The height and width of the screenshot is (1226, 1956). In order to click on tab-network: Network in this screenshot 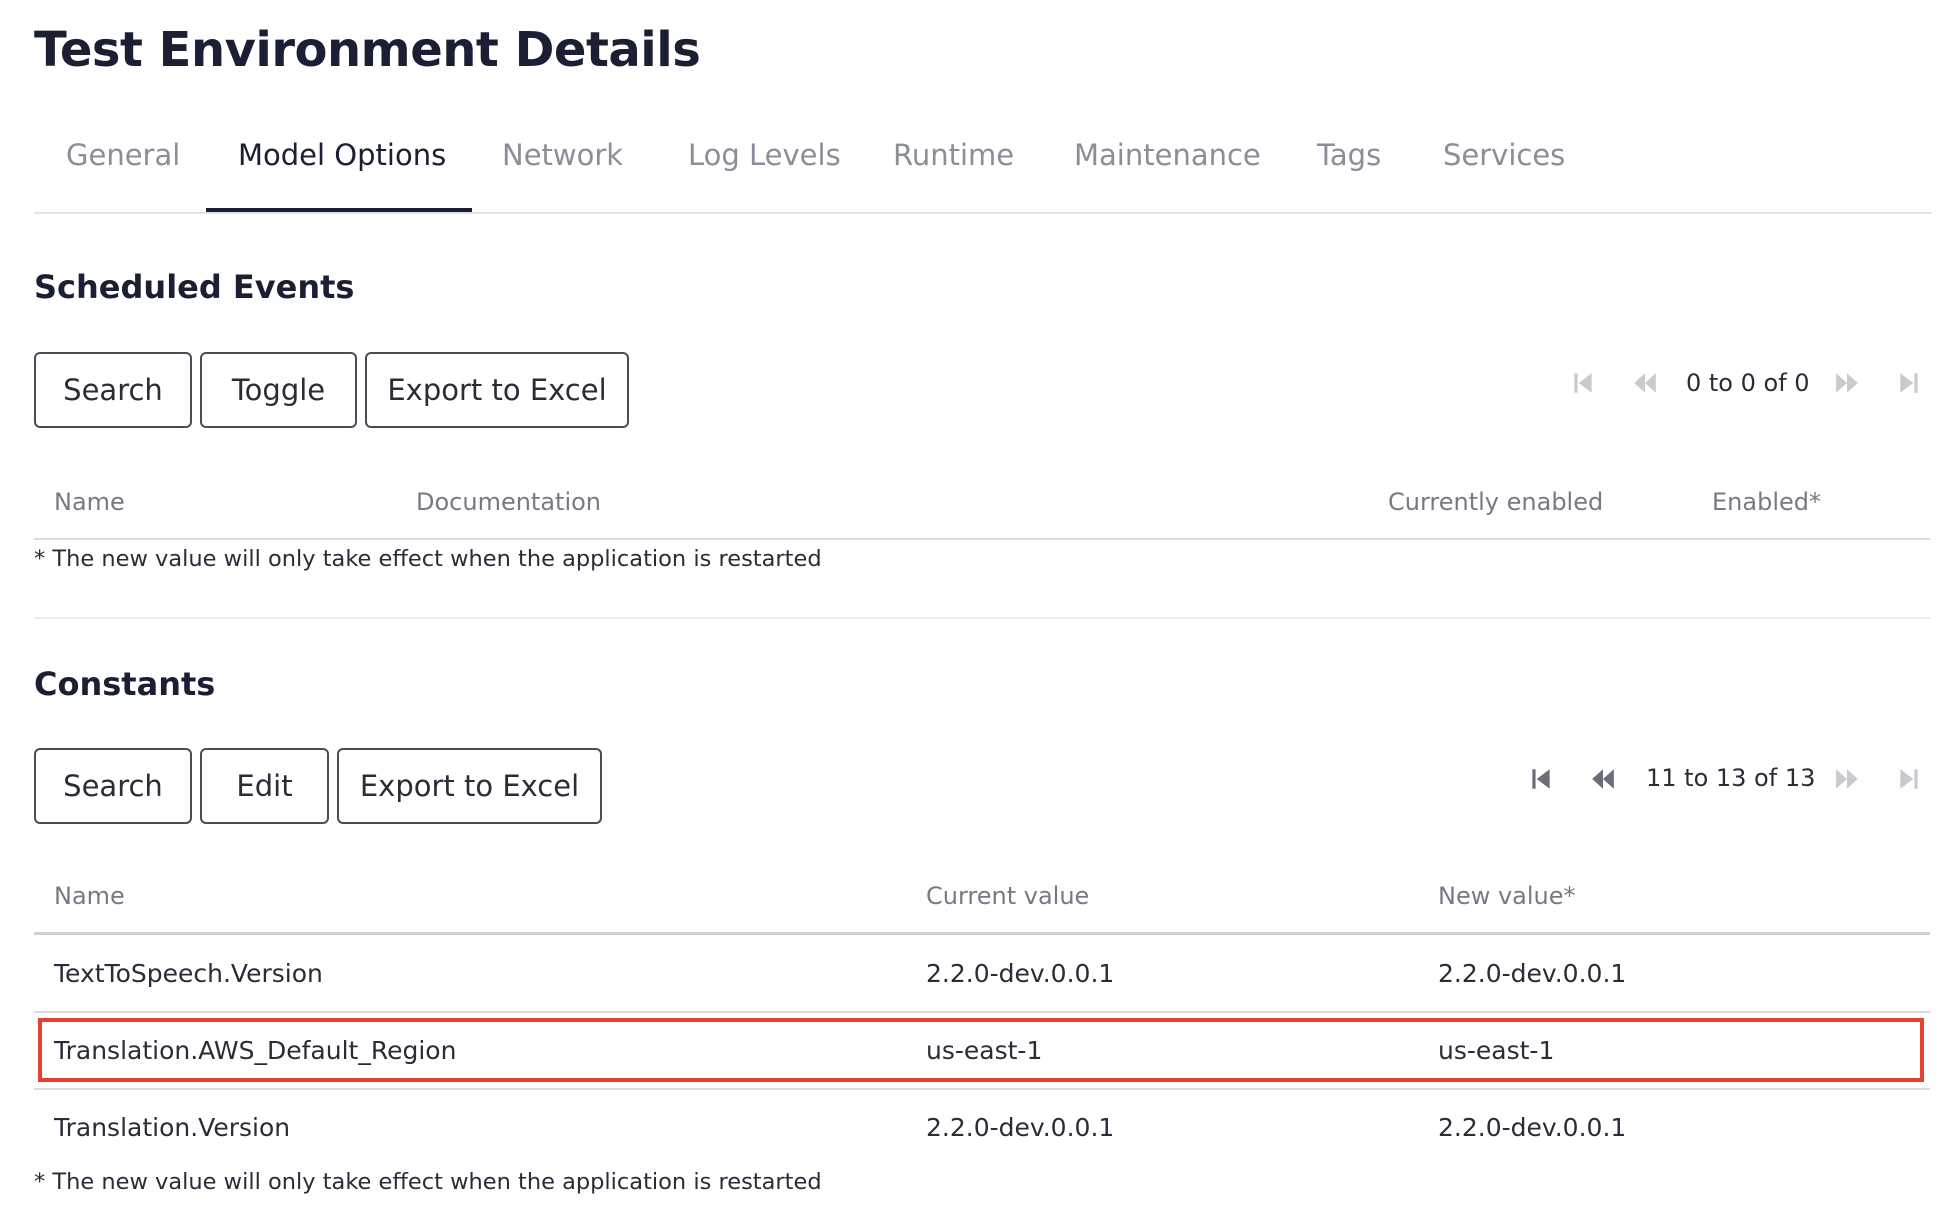, I will do `click(562, 155)`.